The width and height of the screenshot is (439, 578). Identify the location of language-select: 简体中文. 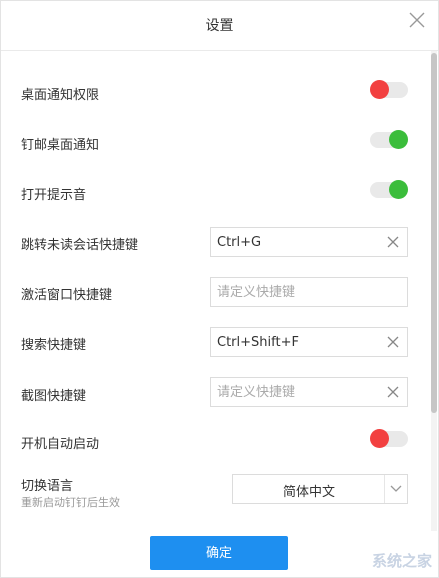
(320, 489).